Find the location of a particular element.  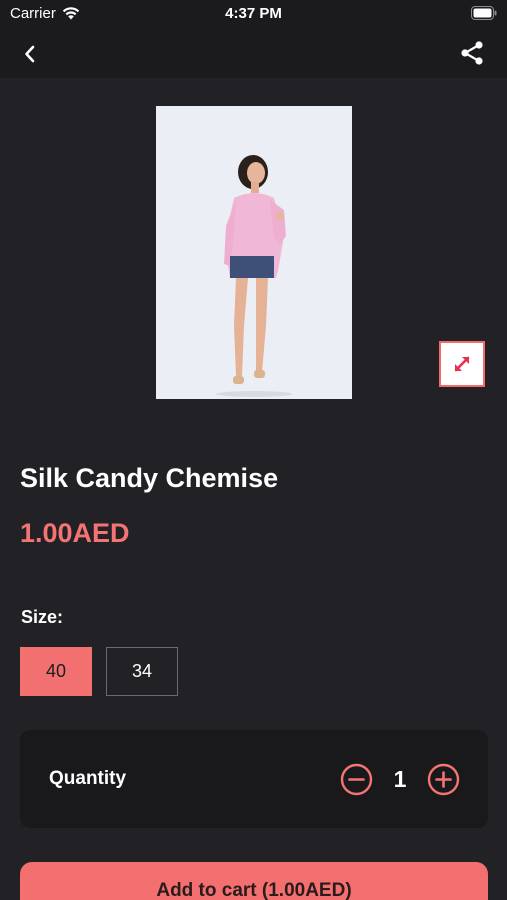

expand-icon is located at coordinates (462, 364).